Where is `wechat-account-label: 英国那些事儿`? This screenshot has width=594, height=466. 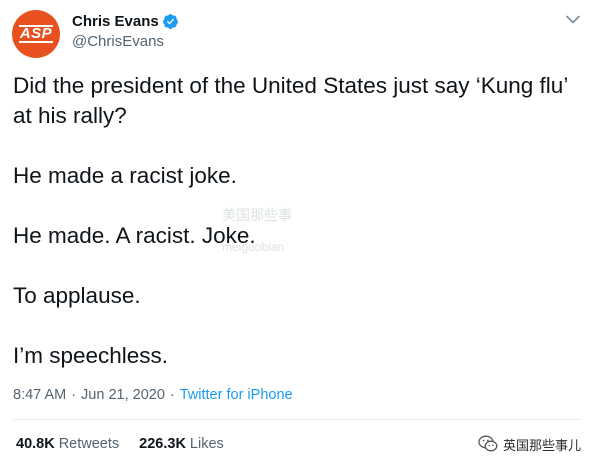
wechat-account-label: 英国那些事儿 is located at coordinates (541, 445).